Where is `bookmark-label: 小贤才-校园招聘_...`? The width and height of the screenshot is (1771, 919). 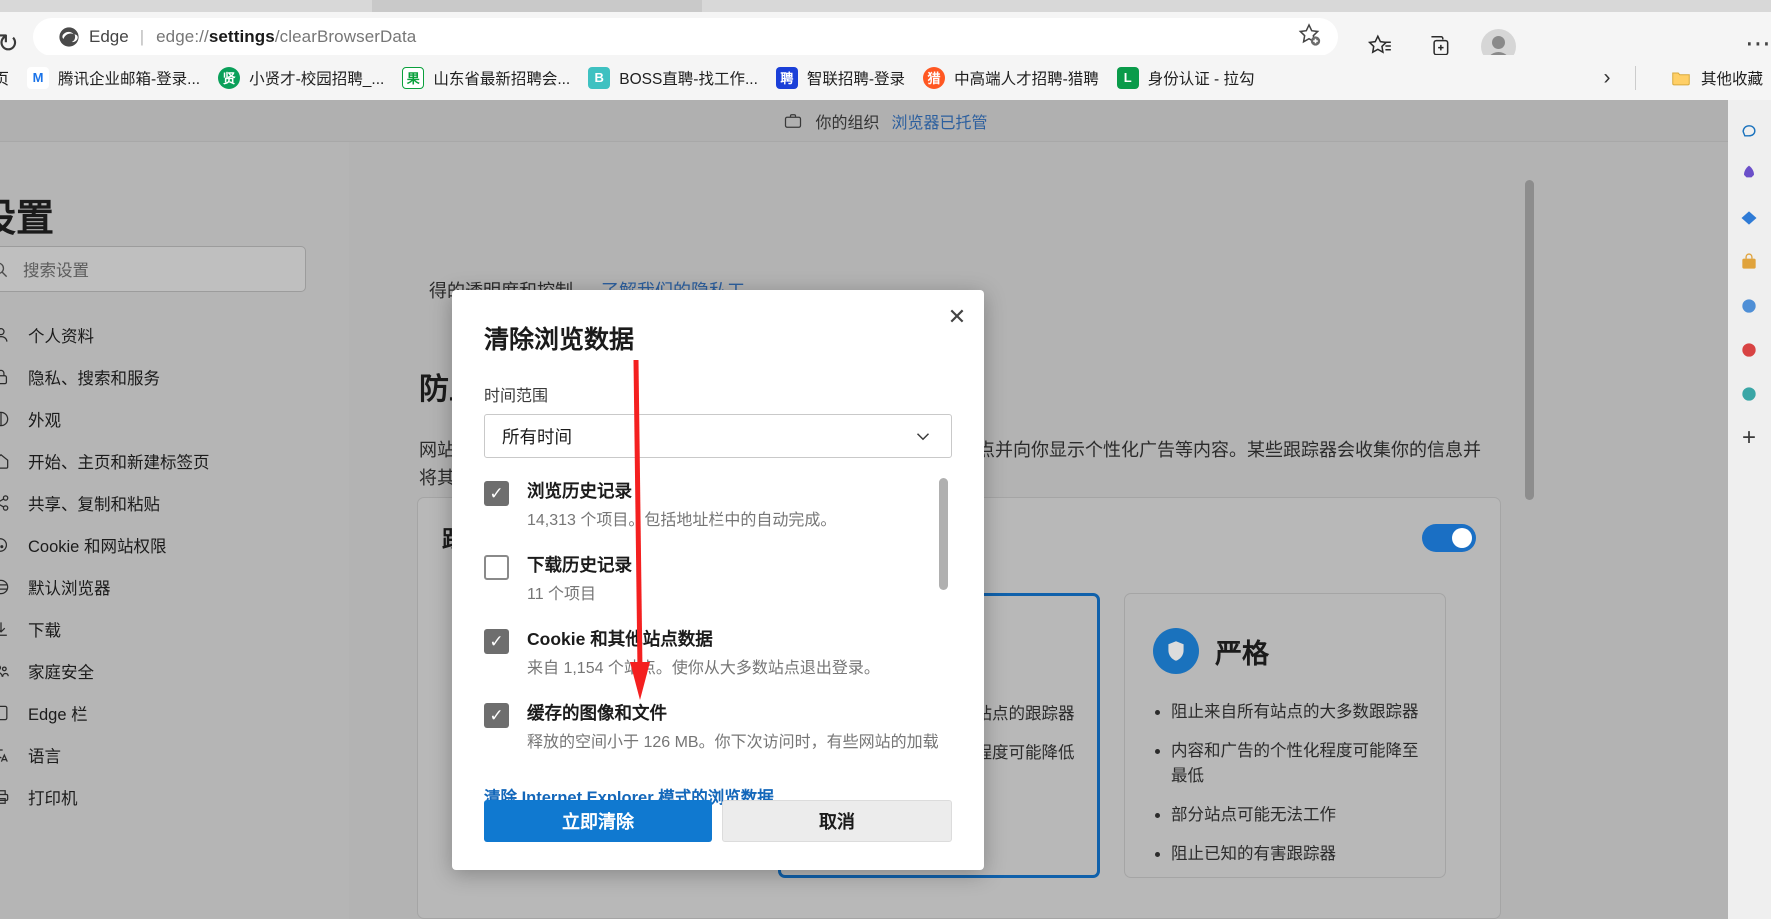 bookmark-label: 小贤才-校园招聘_... is located at coordinates (317, 79).